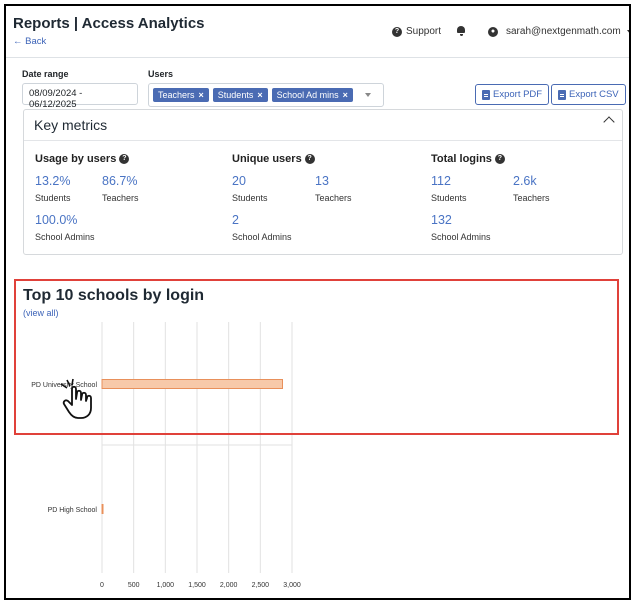  I want to click on x-tick-label: 1,500, so click(197, 585).